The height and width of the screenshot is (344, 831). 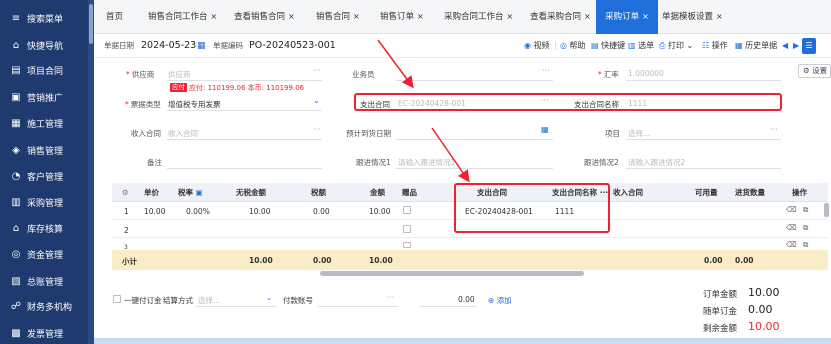 What do you see at coordinates (154, 211) in the screenshot?
I see `cell-price: 10.00` at bounding box center [154, 211].